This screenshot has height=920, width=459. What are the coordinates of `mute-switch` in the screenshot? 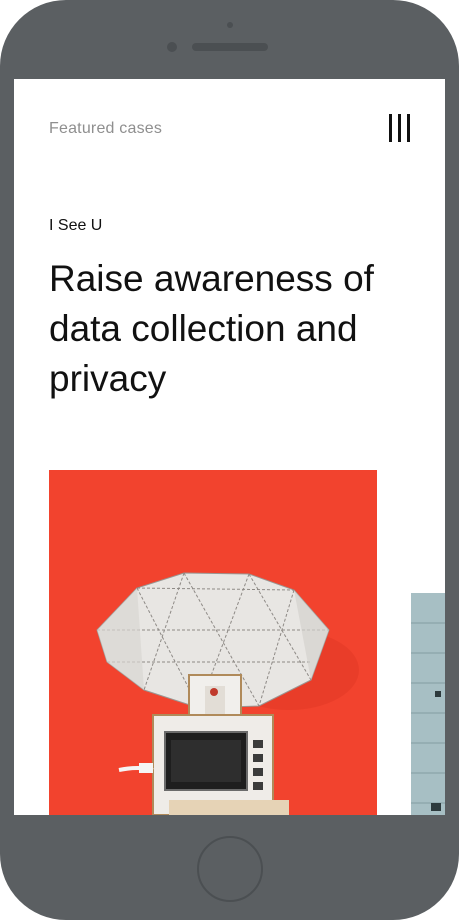 It's located at (1, 111).